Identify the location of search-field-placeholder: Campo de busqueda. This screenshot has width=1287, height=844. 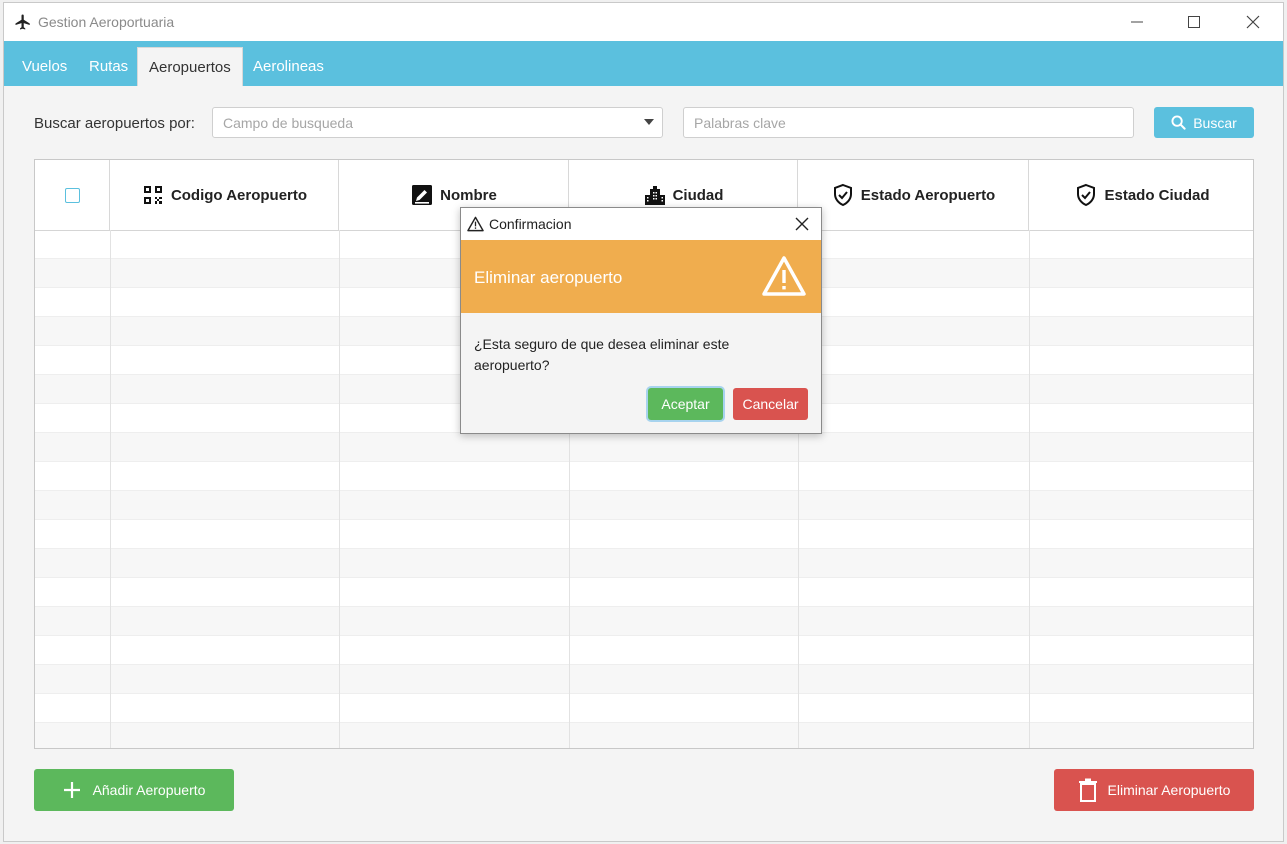
(288, 123).